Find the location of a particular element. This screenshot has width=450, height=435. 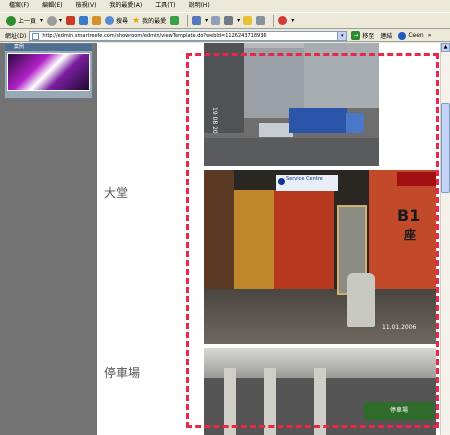

back-arrow-icon is located at coordinates (11, 20).